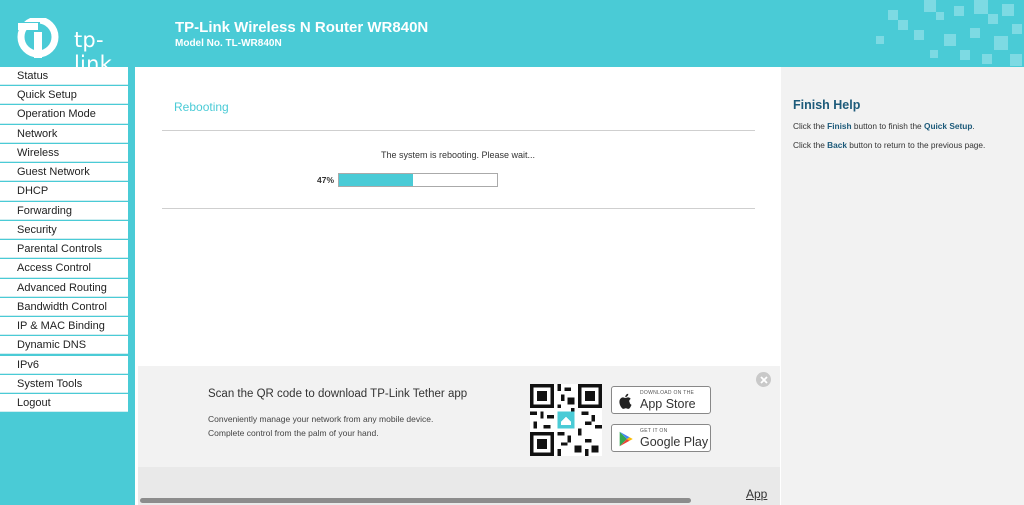 The image size is (1024, 505). Describe the element at coordinates (458, 208) in the screenshot. I see `divider-bottom` at that location.